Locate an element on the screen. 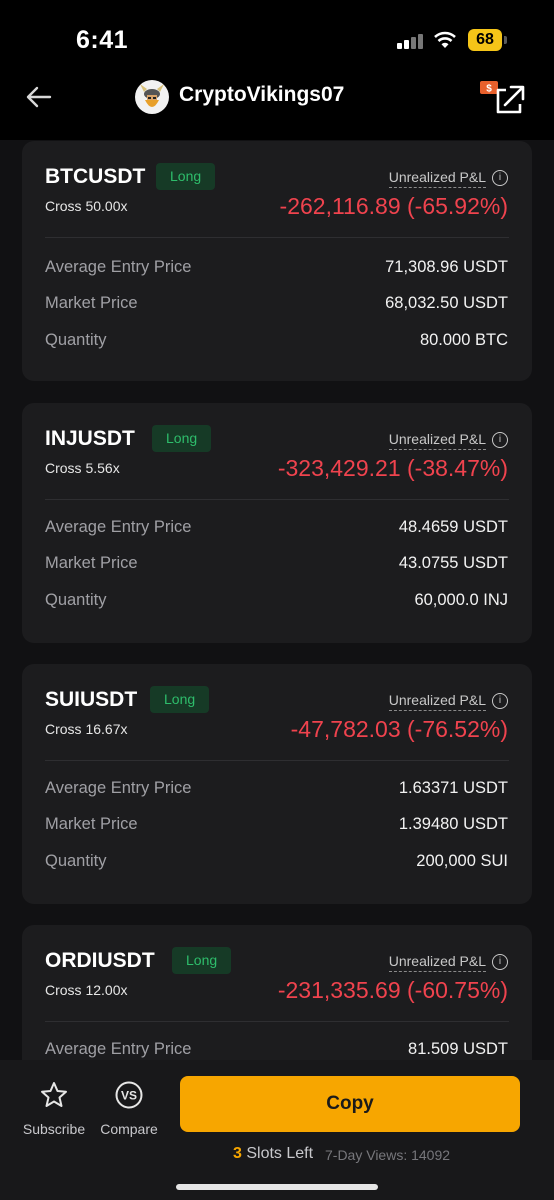  vs-icon-text: VS is located at coordinates (129, 1096).